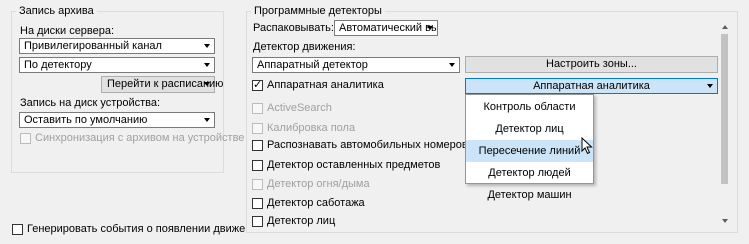 This screenshot has height=244, width=749. What do you see at coordinates (257, 145) in the screenshot?
I see `plate-recognition-checkbox` at bounding box center [257, 145].